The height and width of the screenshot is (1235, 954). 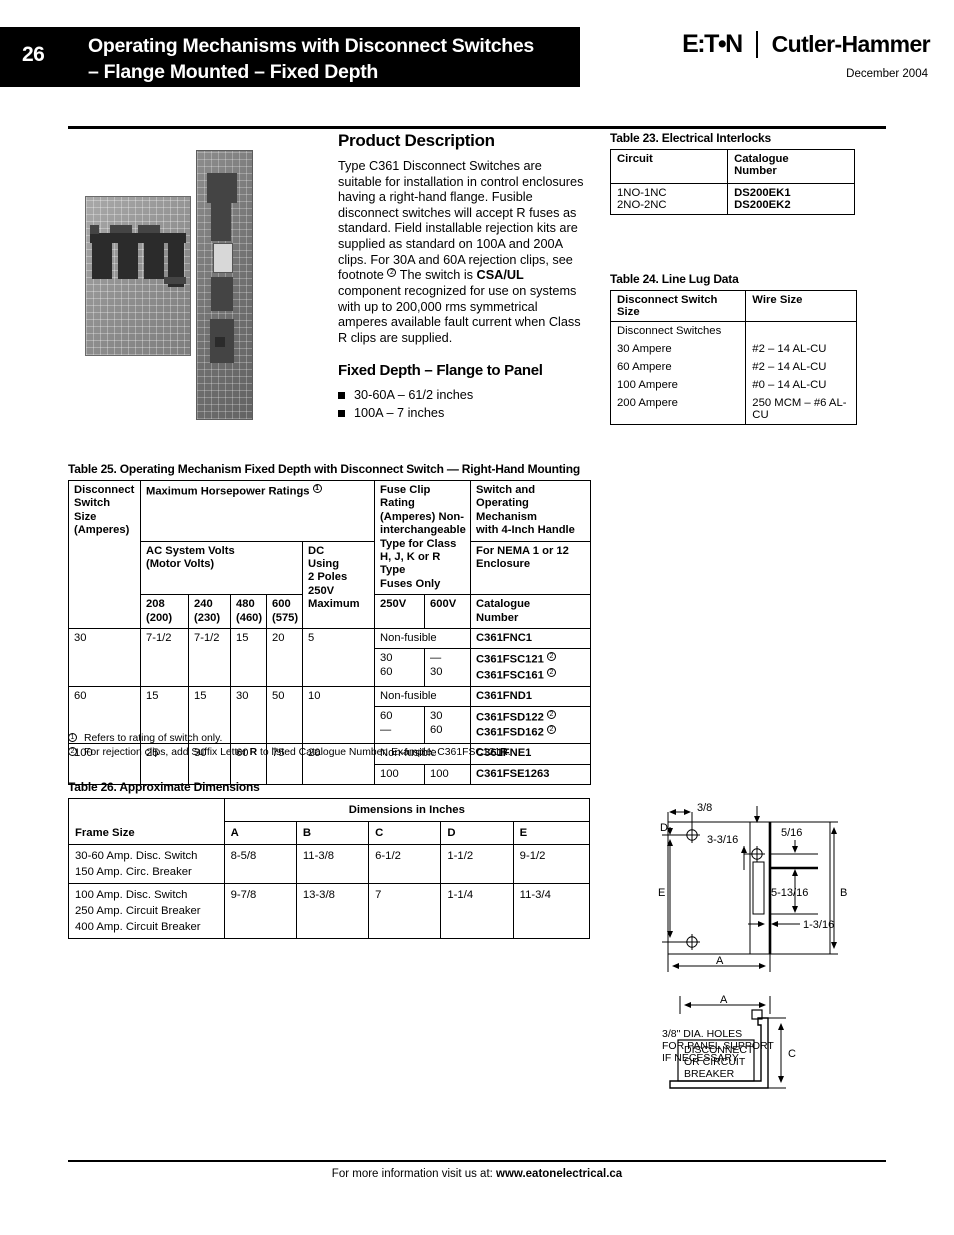 What do you see at coordinates (715, 1062) in the screenshot?
I see `box-line-2: OR CIRCUIT` at bounding box center [715, 1062].